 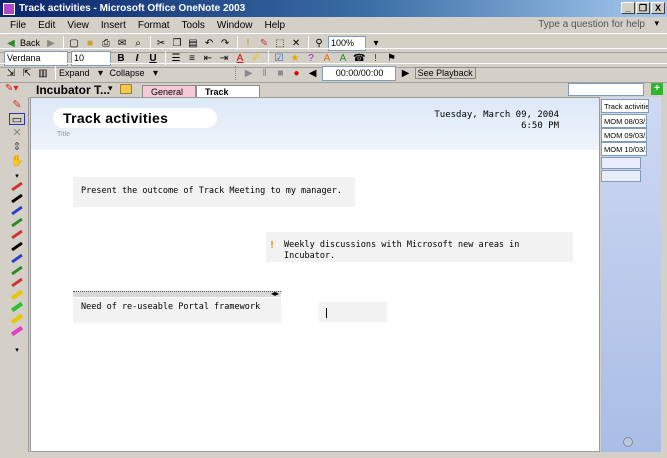 What do you see at coordinates (445, 73) in the screenshot?
I see `see-playback-button: See Playback` at bounding box center [445, 73].